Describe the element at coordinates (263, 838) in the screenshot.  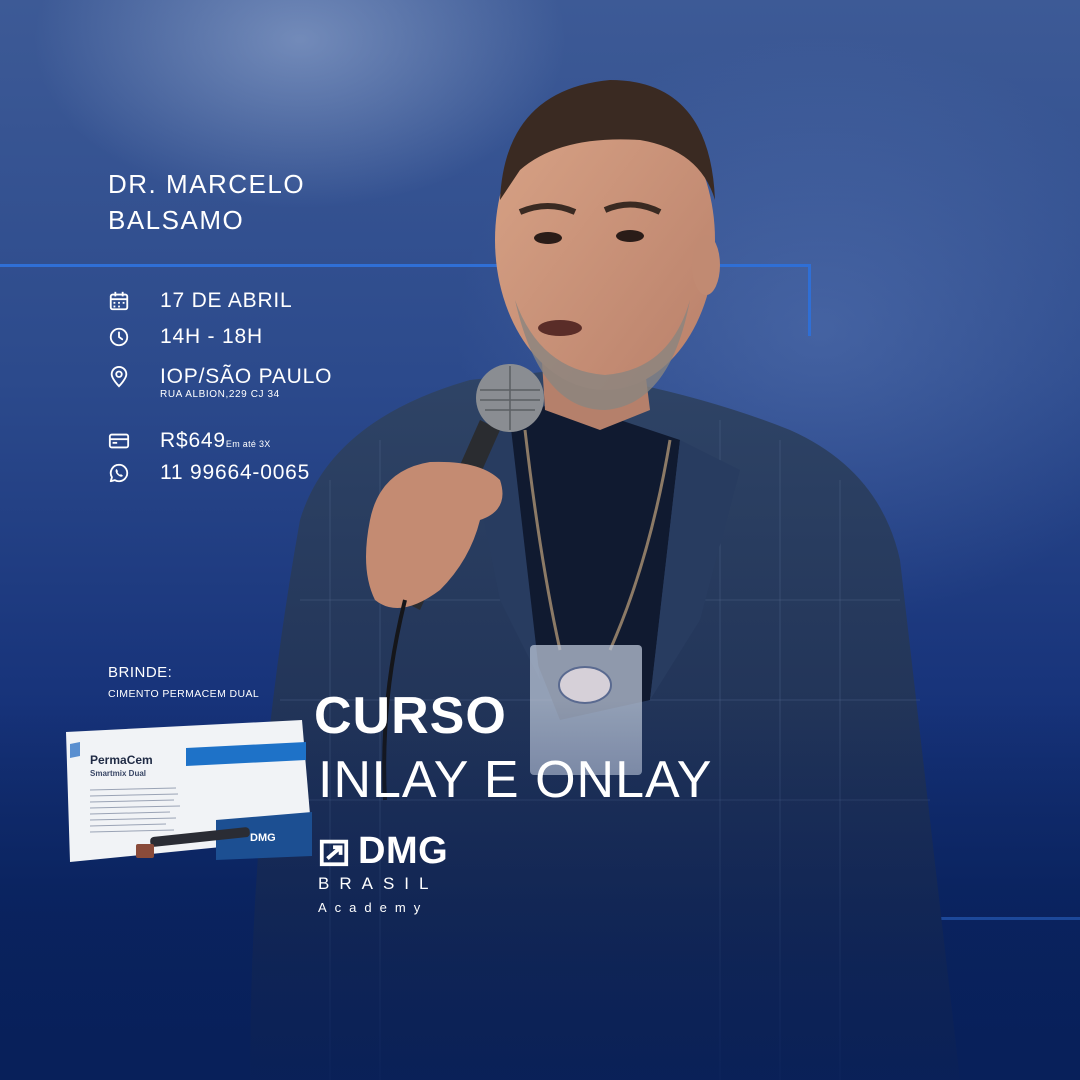
I see `product-maker: DMG` at that location.